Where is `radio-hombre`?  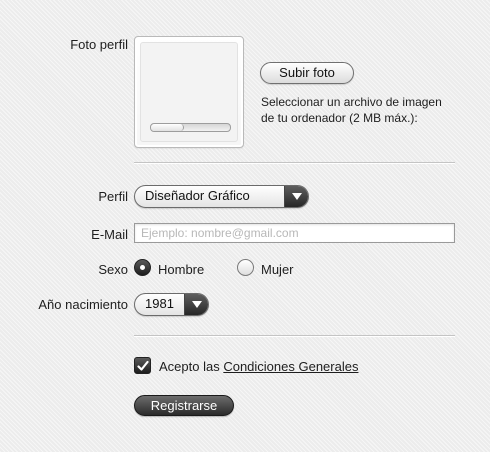 radio-hombre is located at coordinates (142, 267).